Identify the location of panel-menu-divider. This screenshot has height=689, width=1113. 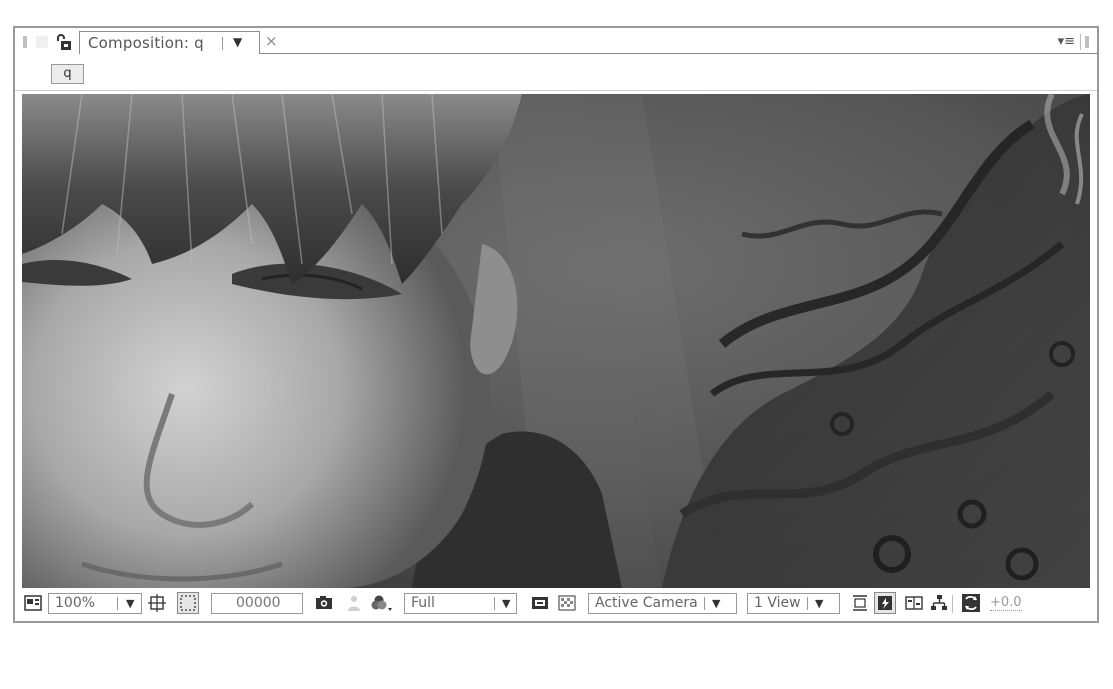
(1080, 42).